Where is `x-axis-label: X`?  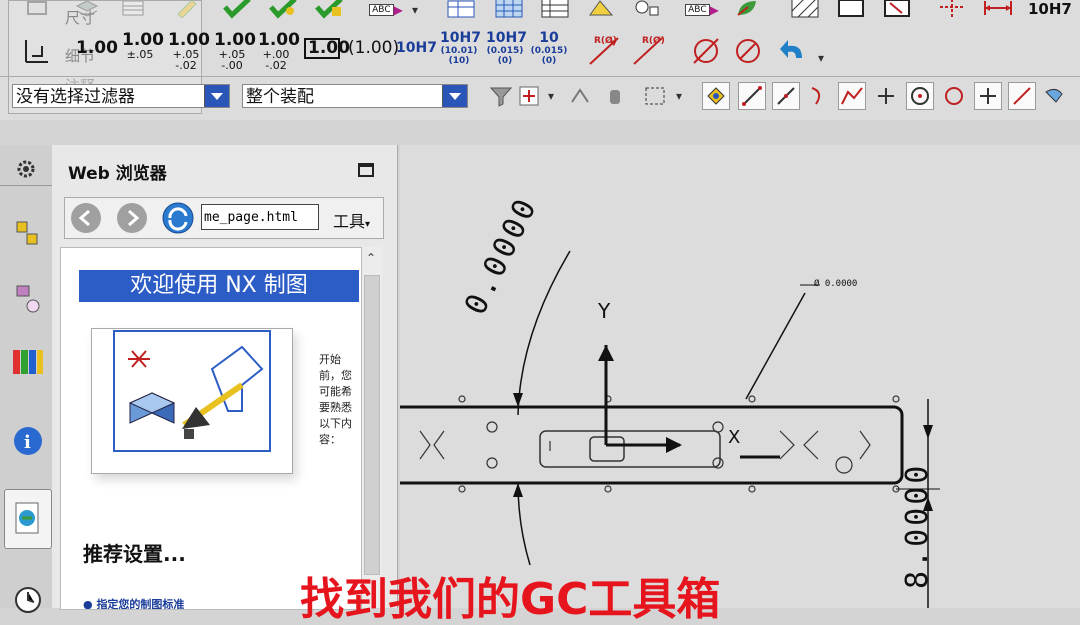
x-axis-label: X is located at coordinates (734, 437).